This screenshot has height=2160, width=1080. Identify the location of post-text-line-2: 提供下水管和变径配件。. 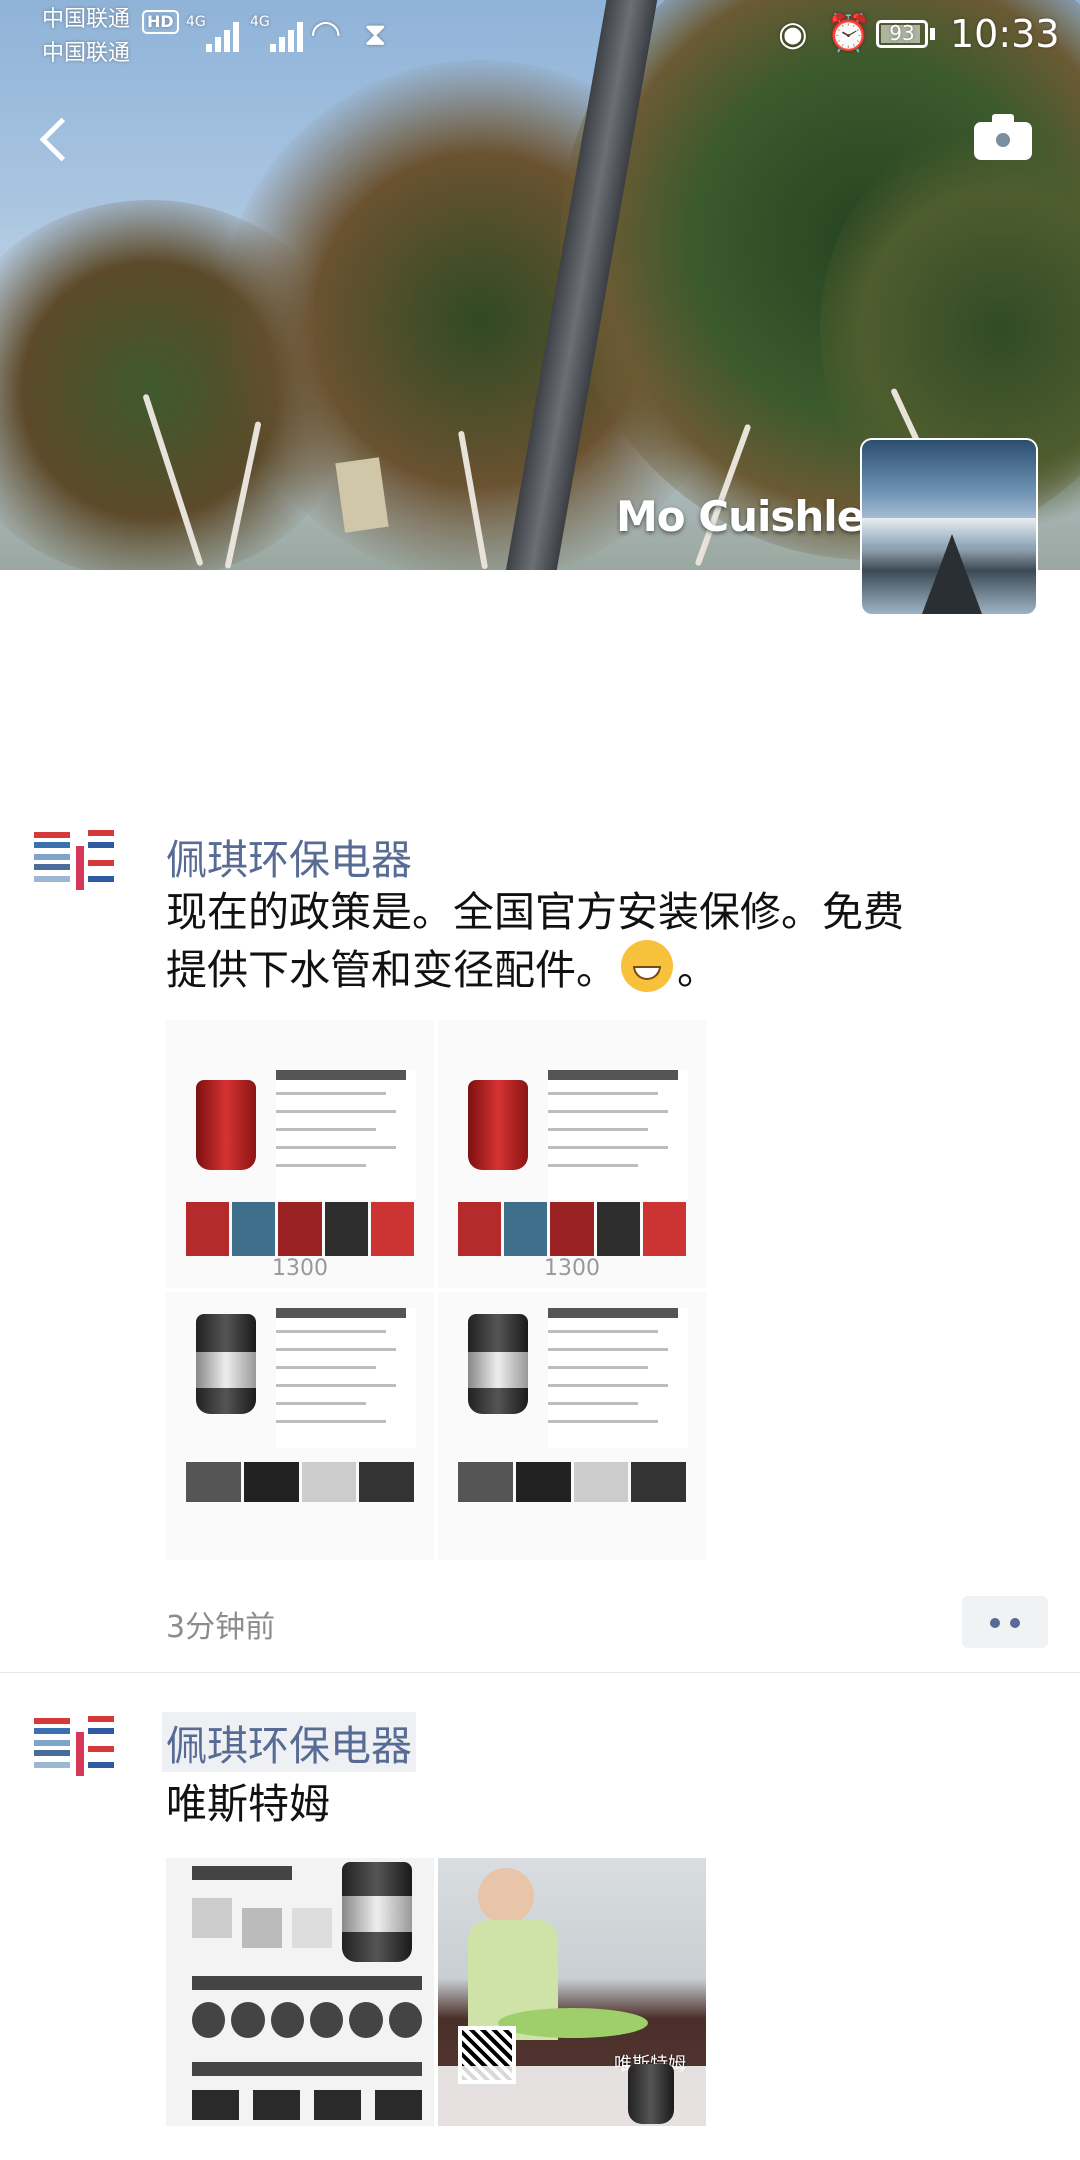
(391, 970).